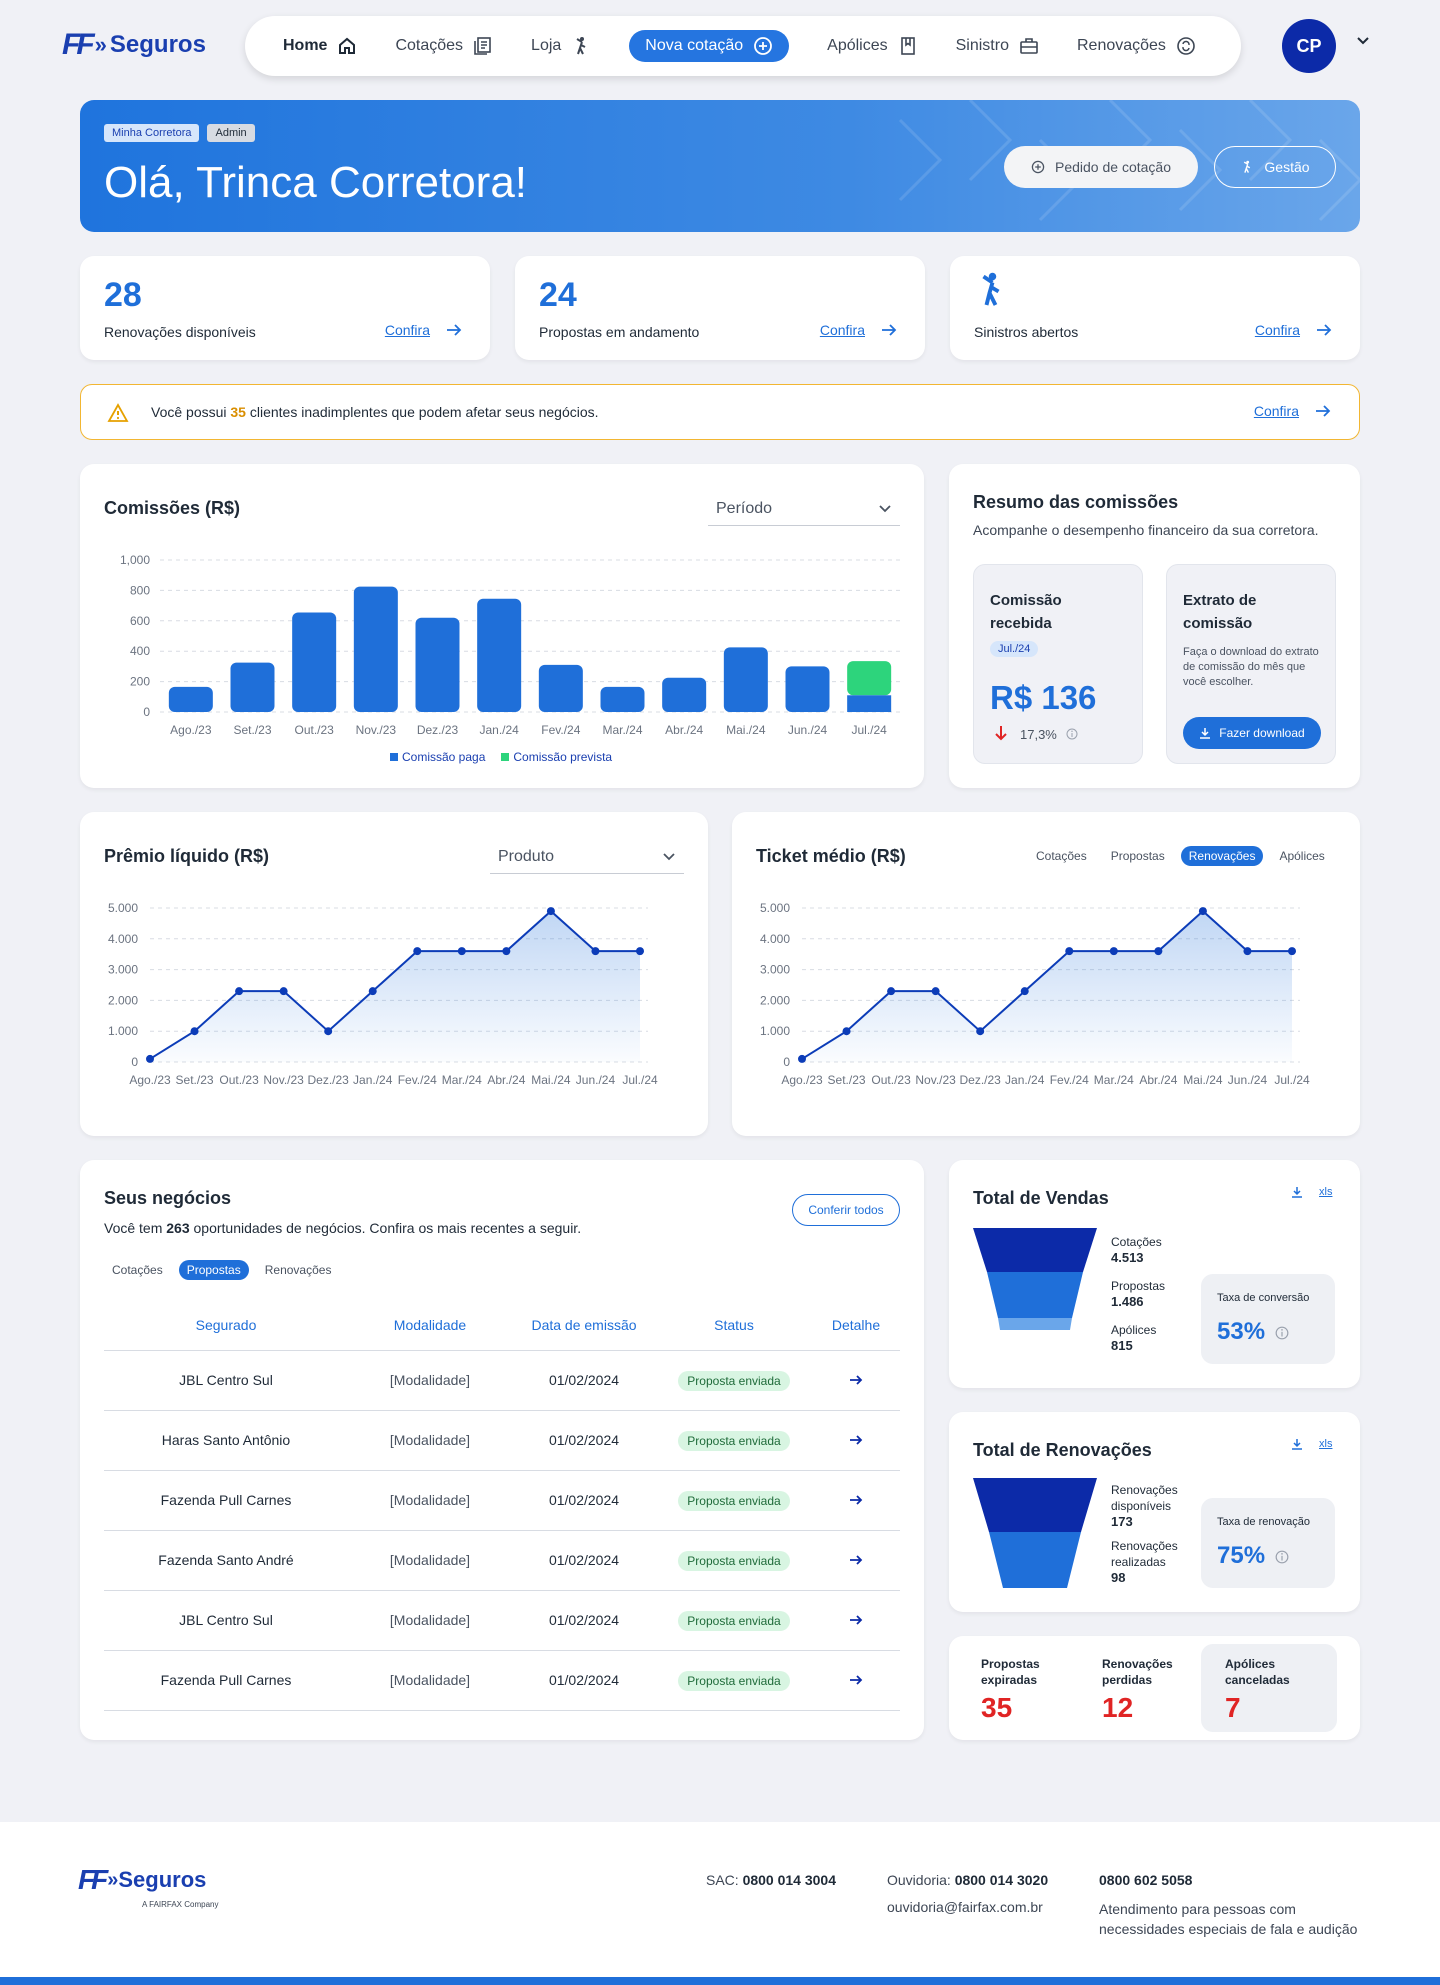 This screenshot has height=1985, width=1440. What do you see at coordinates (134, 45) in the screenshot?
I see `brand-logo: FF » Seguros` at bounding box center [134, 45].